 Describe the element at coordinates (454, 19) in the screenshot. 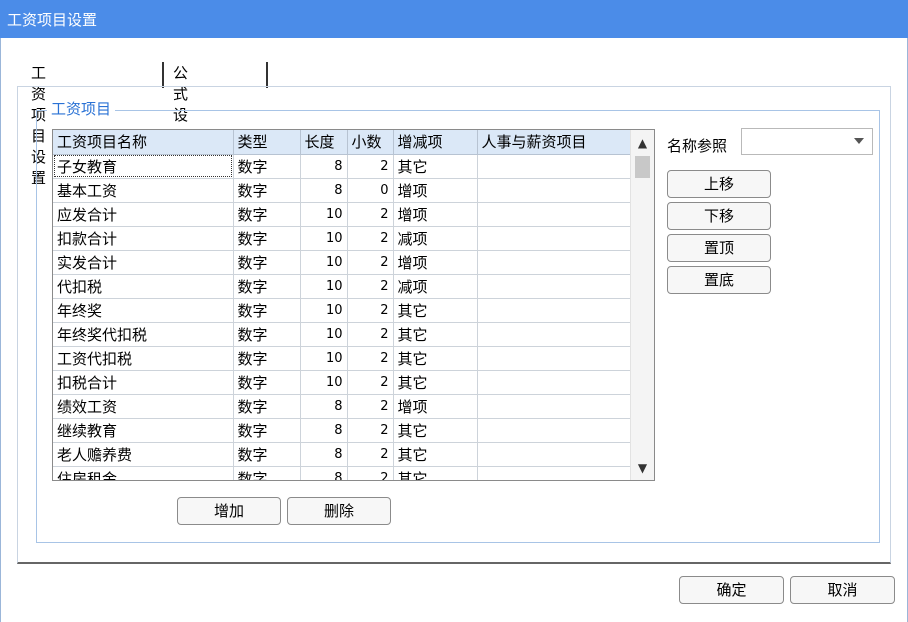

I see `window-titlebar: 工资项目设置` at that location.